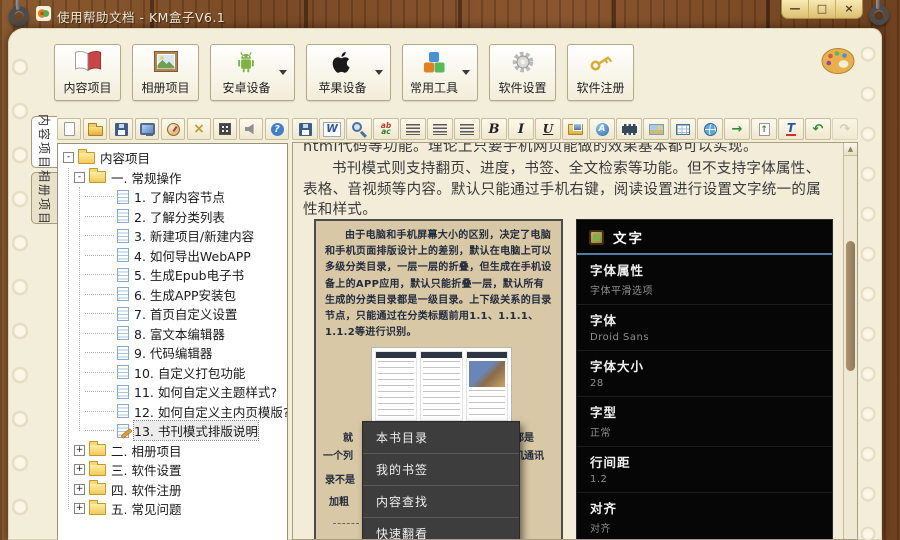  What do you see at coordinates (277, 129) in the screenshot?
I see `help-button: ?` at bounding box center [277, 129].